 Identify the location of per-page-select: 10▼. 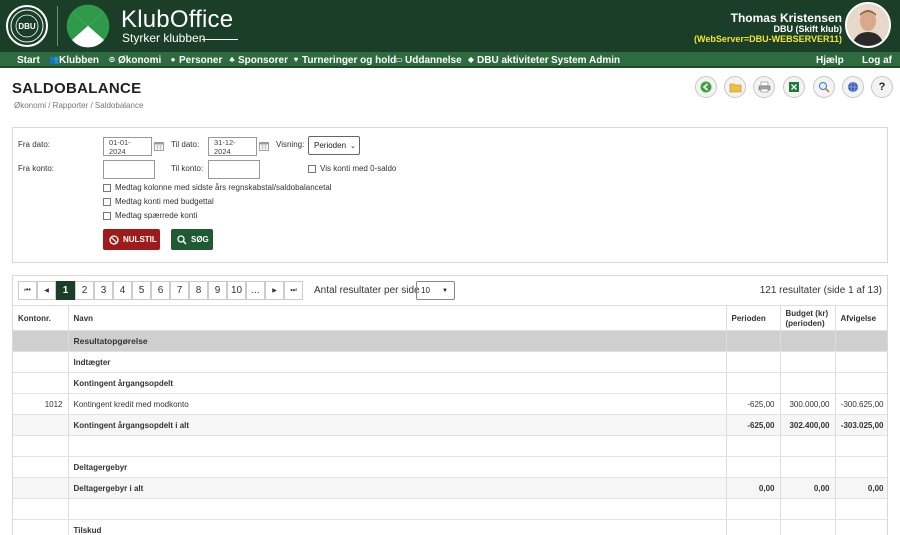
(435, 290).